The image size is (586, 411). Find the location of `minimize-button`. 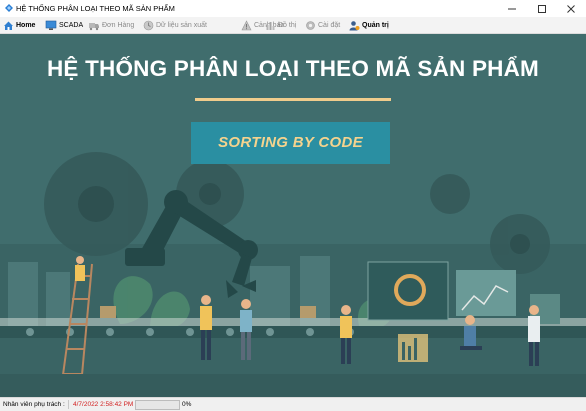

minimize-button is located at coordinates (512, 8).